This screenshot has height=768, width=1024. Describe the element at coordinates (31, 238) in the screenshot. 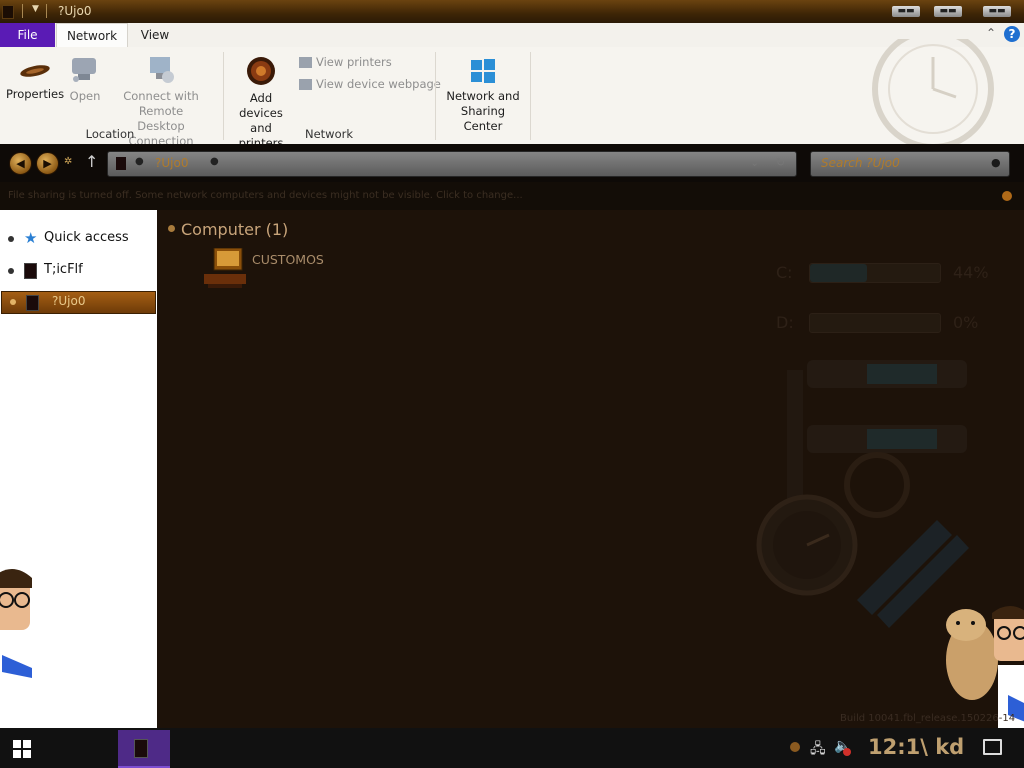

I see `star-icon: ★` at that location.